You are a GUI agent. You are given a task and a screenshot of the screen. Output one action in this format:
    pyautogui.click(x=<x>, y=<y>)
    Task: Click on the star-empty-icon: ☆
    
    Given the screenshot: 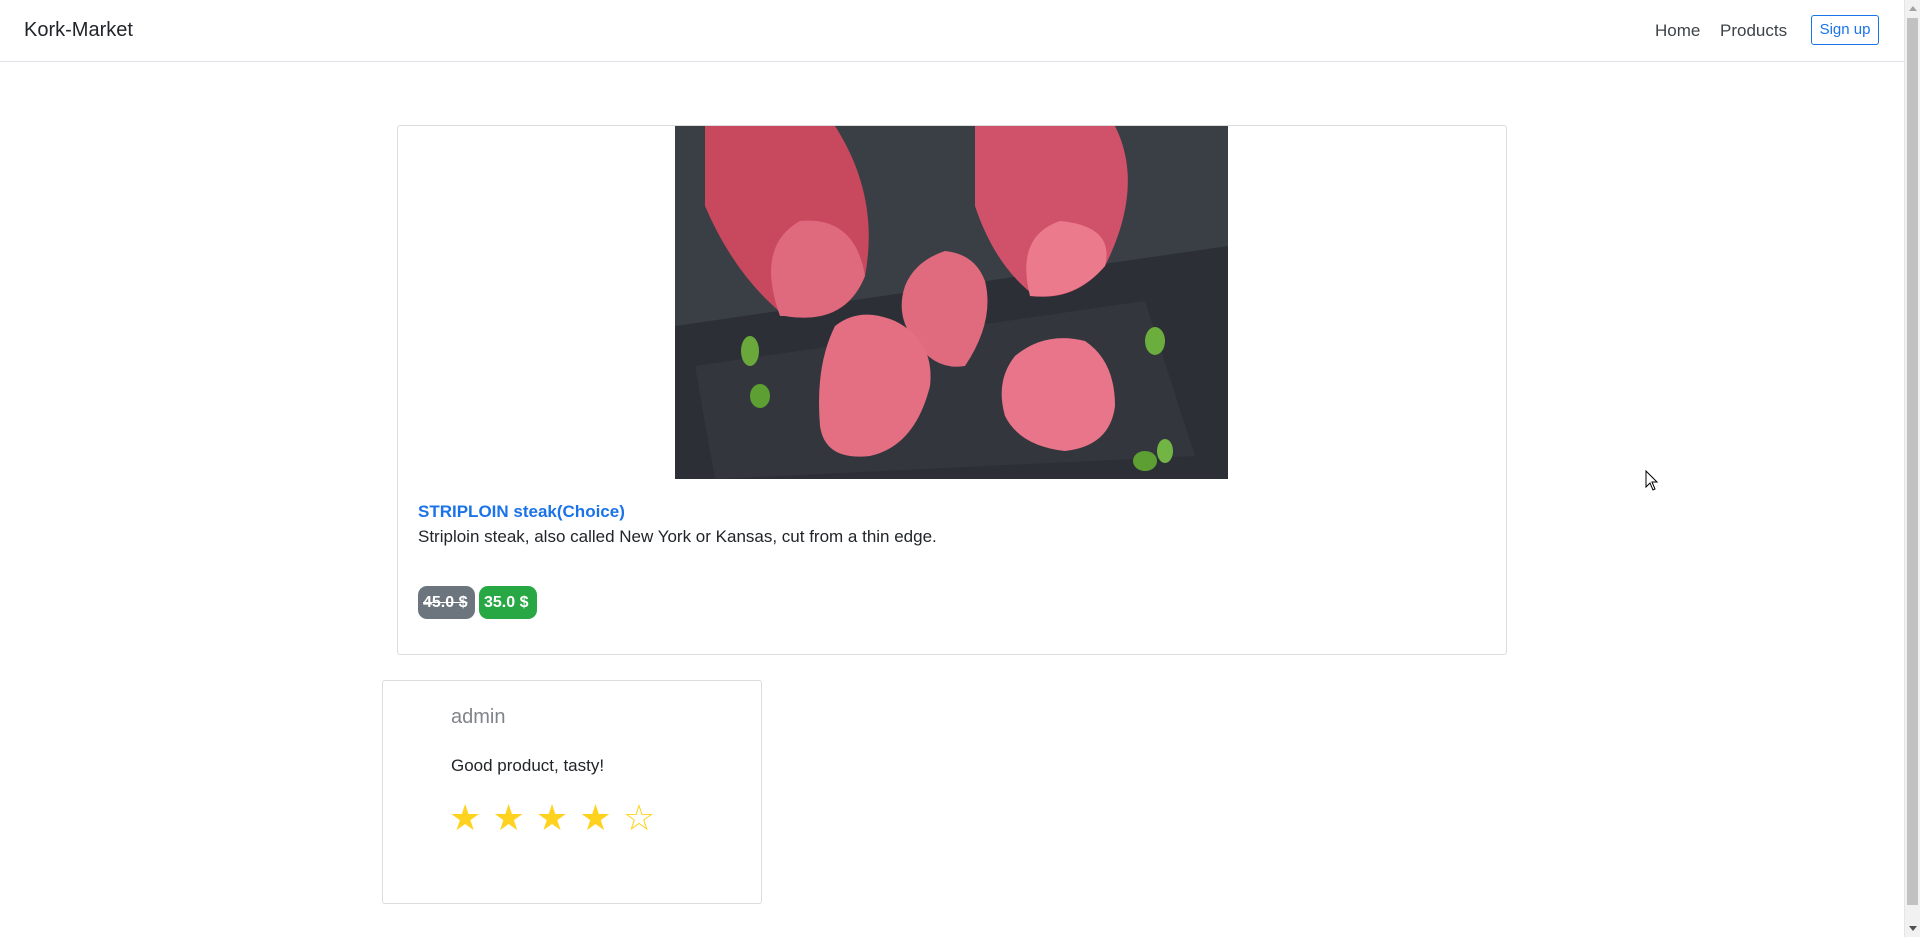 What is the action you would take?
    pyautogui.click(x=642, y=819)
    